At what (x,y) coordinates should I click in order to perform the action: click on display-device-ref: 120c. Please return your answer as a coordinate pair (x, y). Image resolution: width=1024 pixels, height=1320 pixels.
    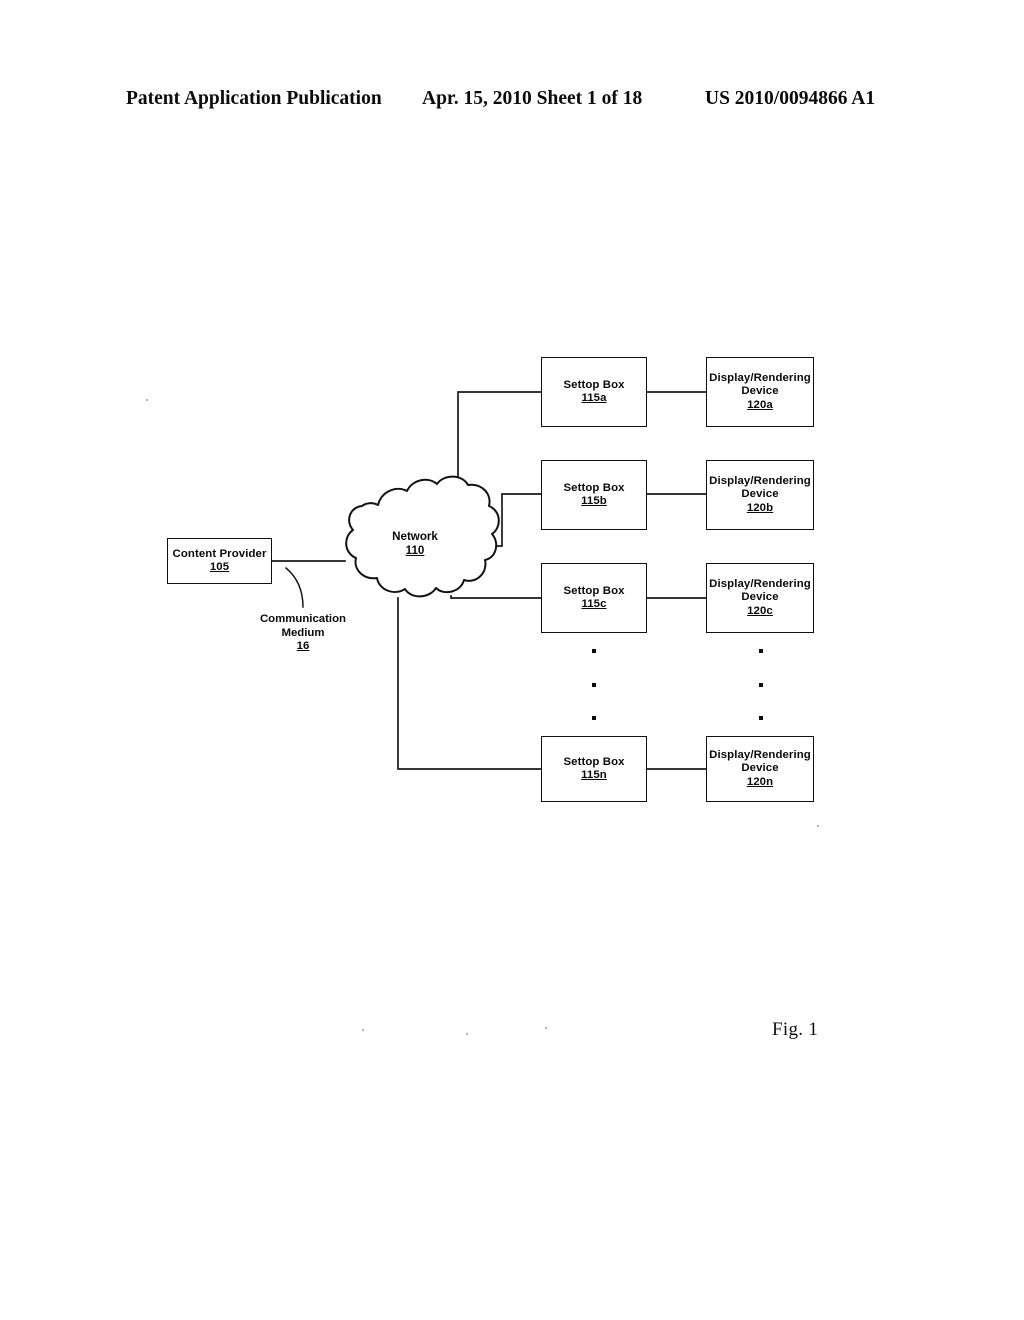
    Looking at the image, I should click on (760, 610).